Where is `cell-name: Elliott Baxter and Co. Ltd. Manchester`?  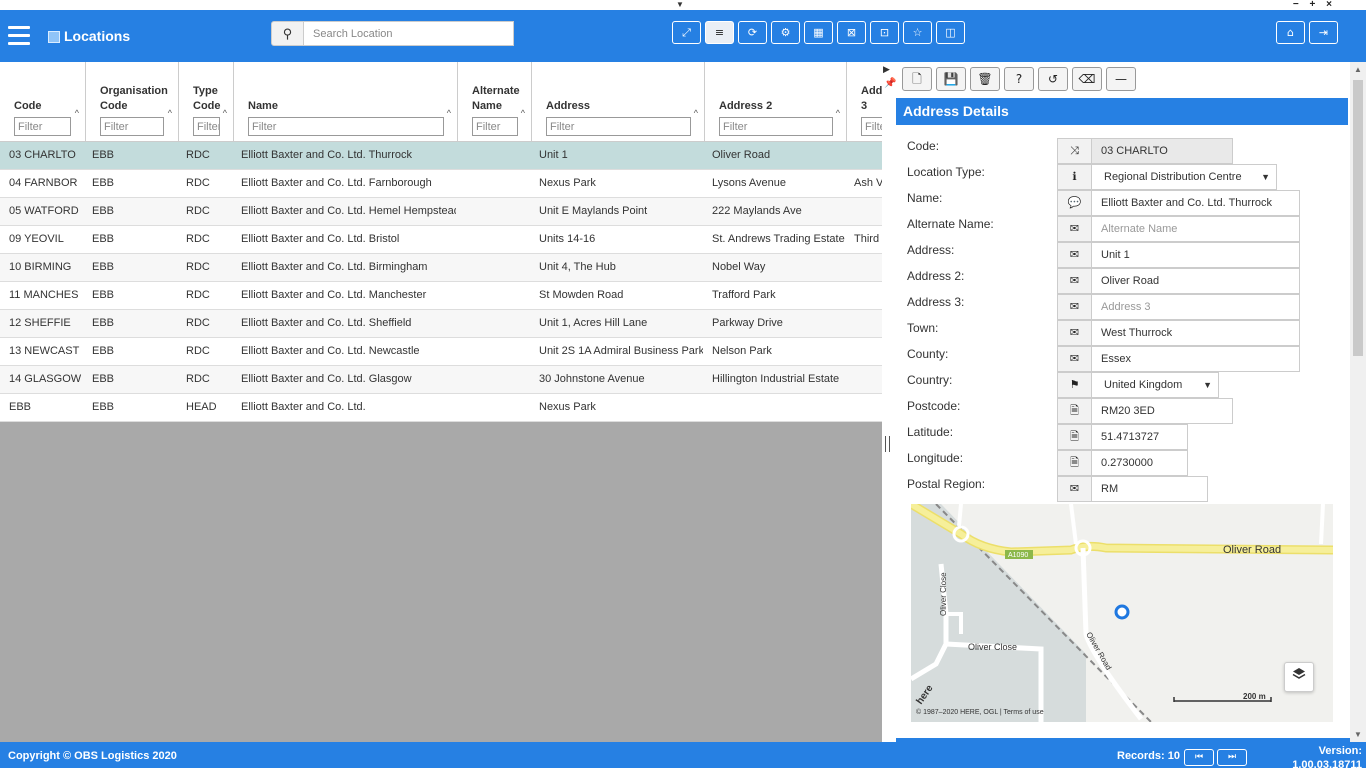 cell-name: Elliott Baxter and Co. Ltd. Manchester is located at coordinates (334, 295).